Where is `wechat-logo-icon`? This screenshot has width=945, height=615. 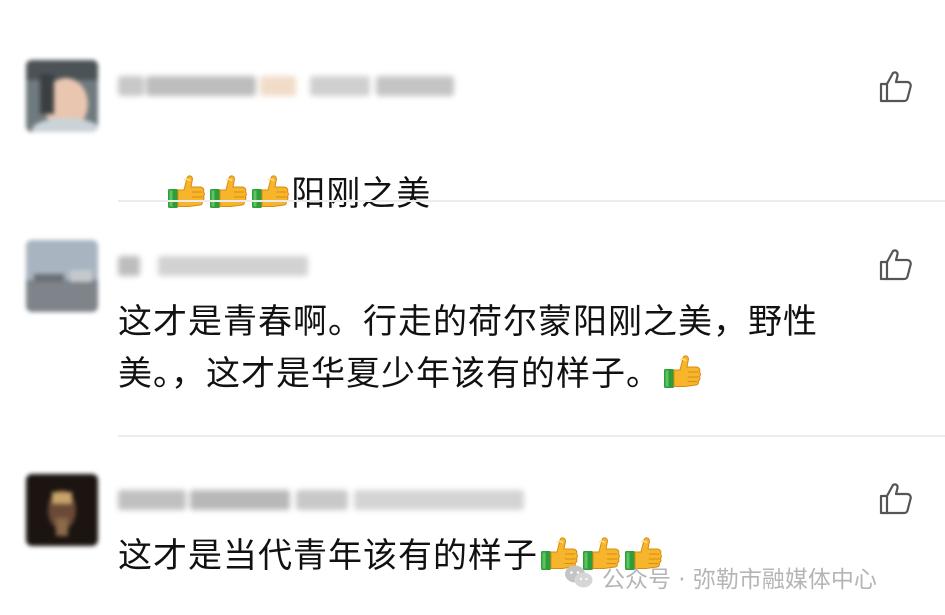
wechat-logo-icon is located at coordinates (579, 577).